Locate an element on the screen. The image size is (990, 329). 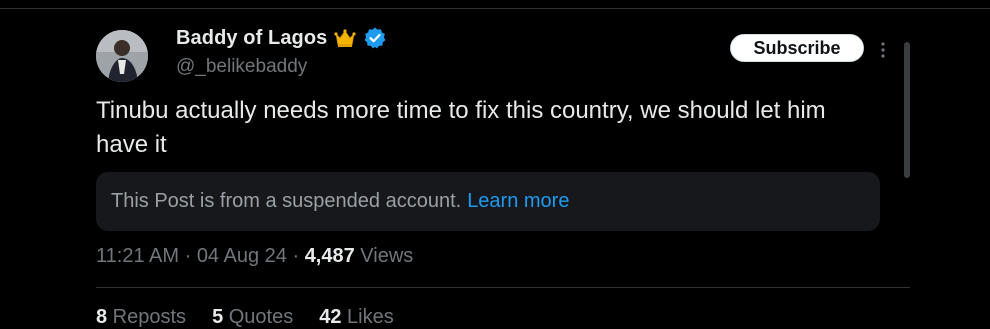
views-count: 4,487 is located at coordinates (329, 256).